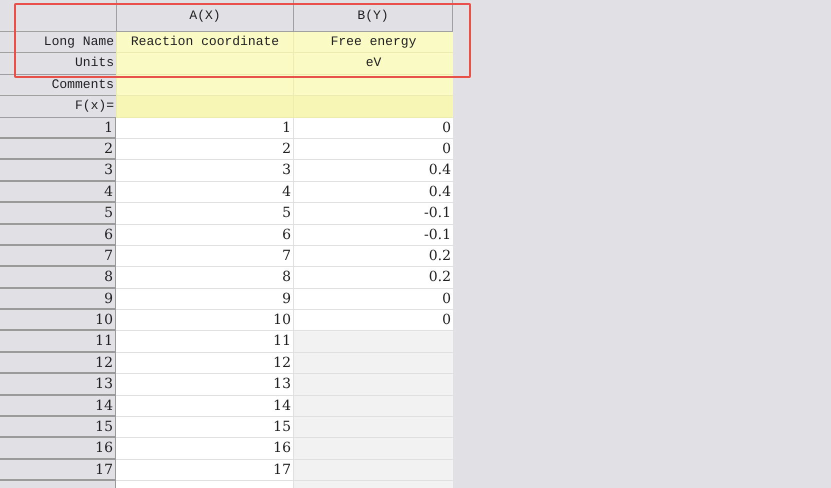 The height and width of the screenshot is (488, 831). Describe the element at coordinates (204, 149) in the screenshot. I see `table-cell: 2` at that location.